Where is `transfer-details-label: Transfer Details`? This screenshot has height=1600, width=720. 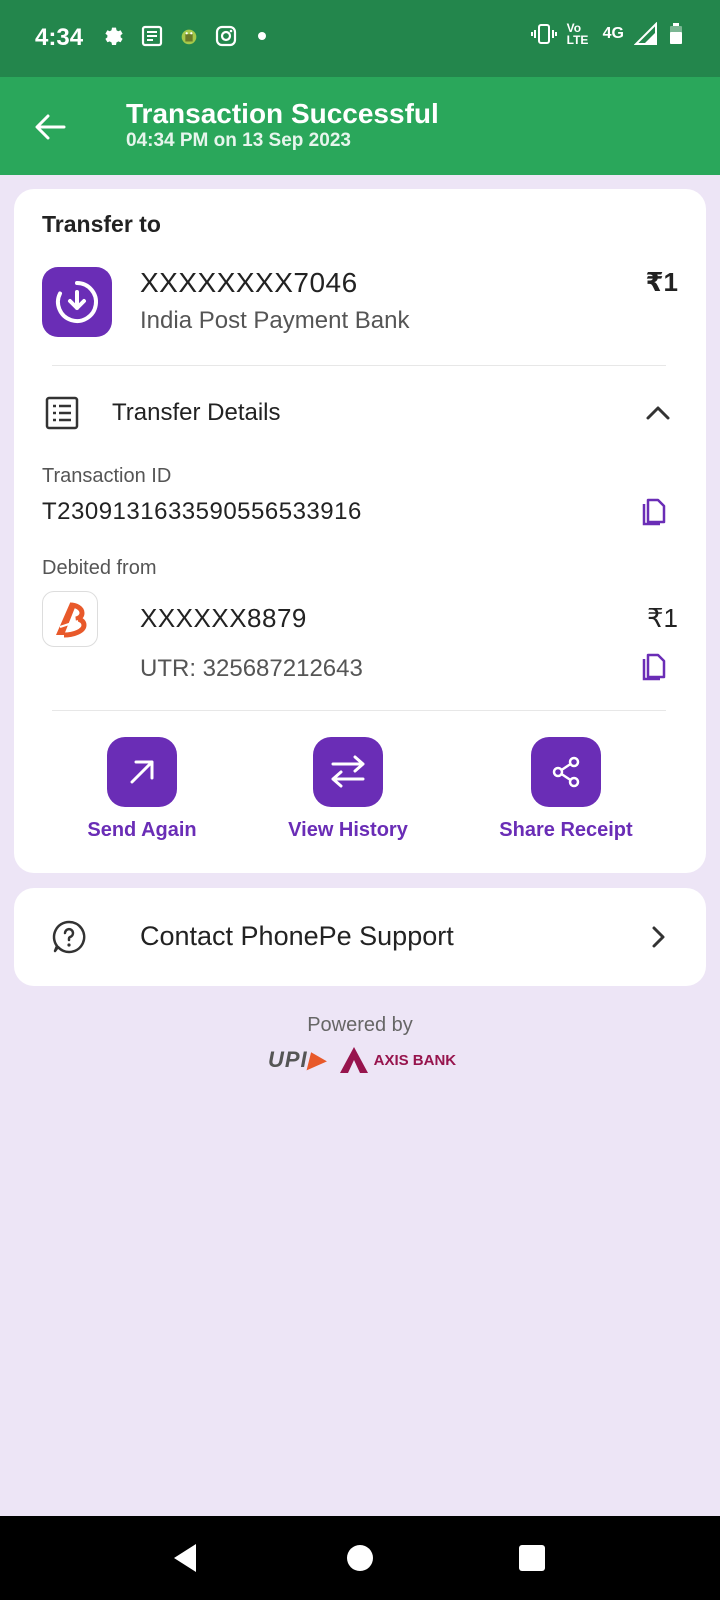 transfer-details-label: Transfer Details is located at coordinates (196, 413).